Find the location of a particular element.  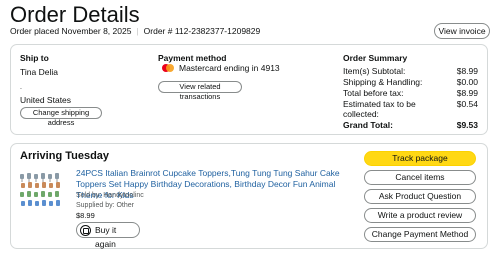

cancel-items-button: Cancel items is located at coordinates (420, 177).